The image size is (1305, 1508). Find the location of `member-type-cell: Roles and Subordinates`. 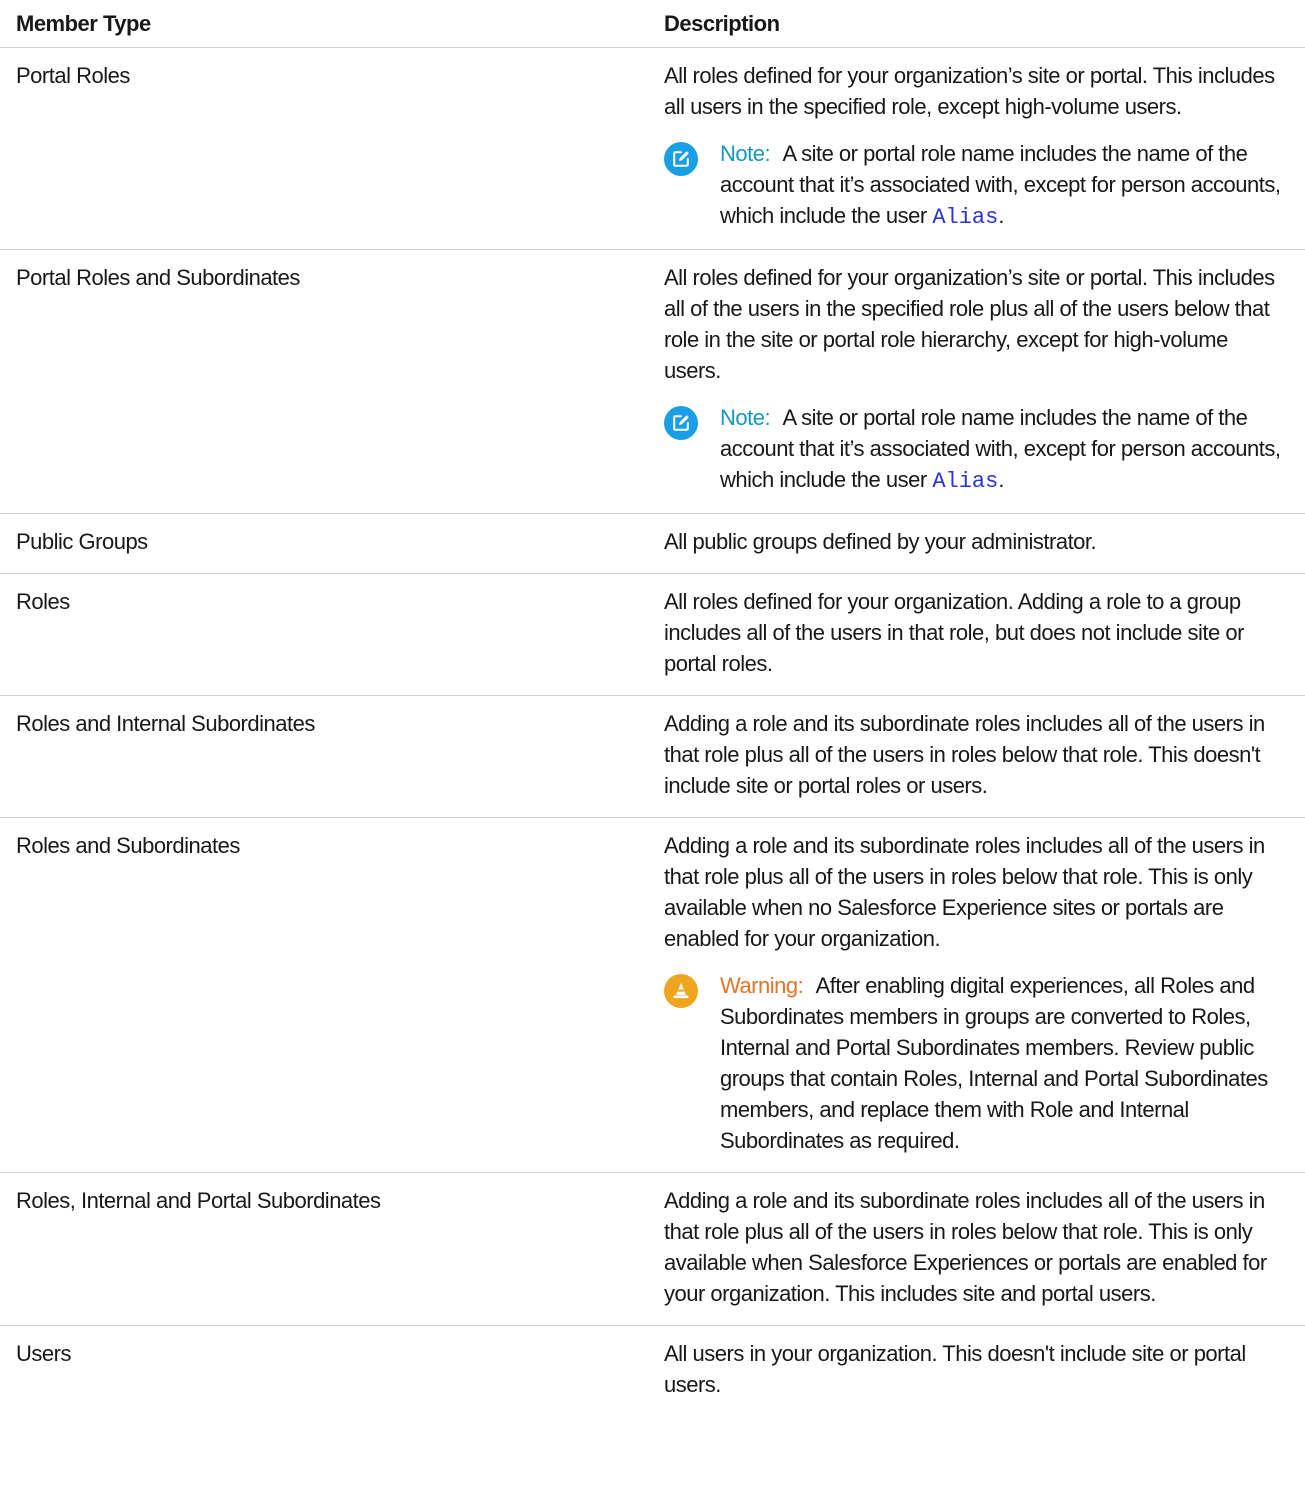

member-type-cell: Roles and Subordinates is located at coordinates (128, 845).